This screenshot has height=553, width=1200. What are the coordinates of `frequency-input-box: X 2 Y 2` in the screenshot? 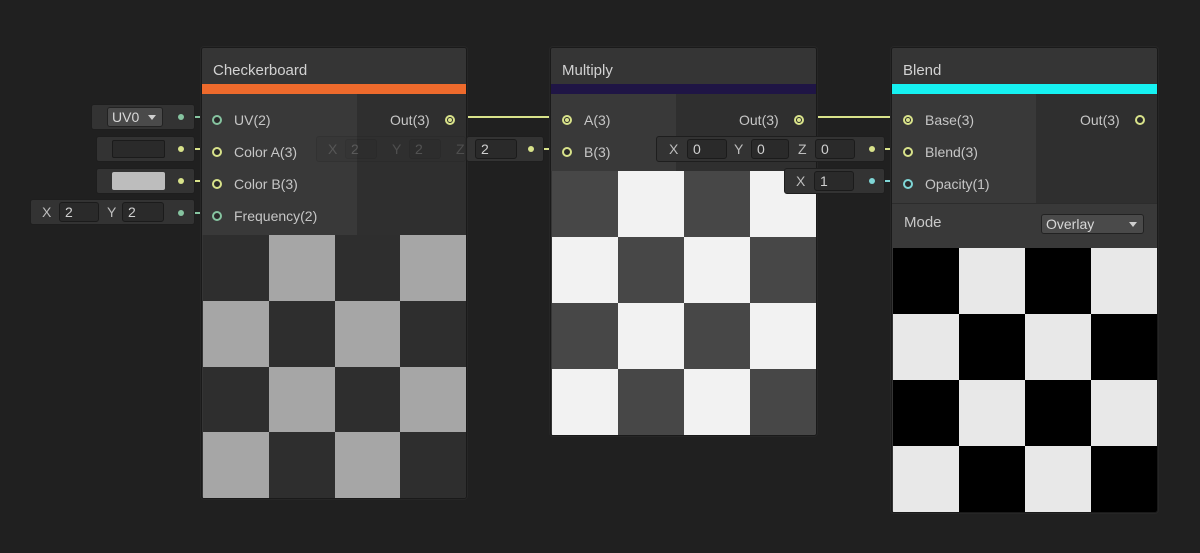 It's located at (112, 212).